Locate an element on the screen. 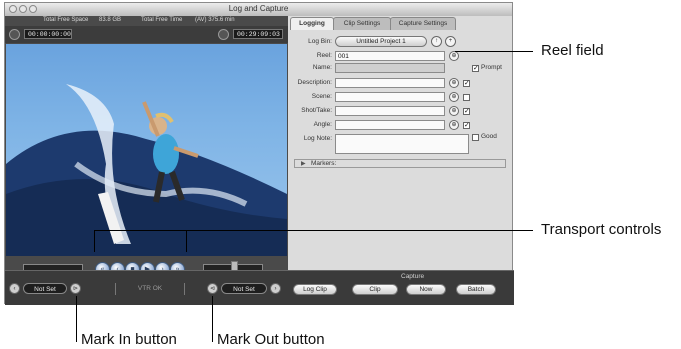  log-bin-button: Untitled Project 1 is located at coordinates (381, 41).